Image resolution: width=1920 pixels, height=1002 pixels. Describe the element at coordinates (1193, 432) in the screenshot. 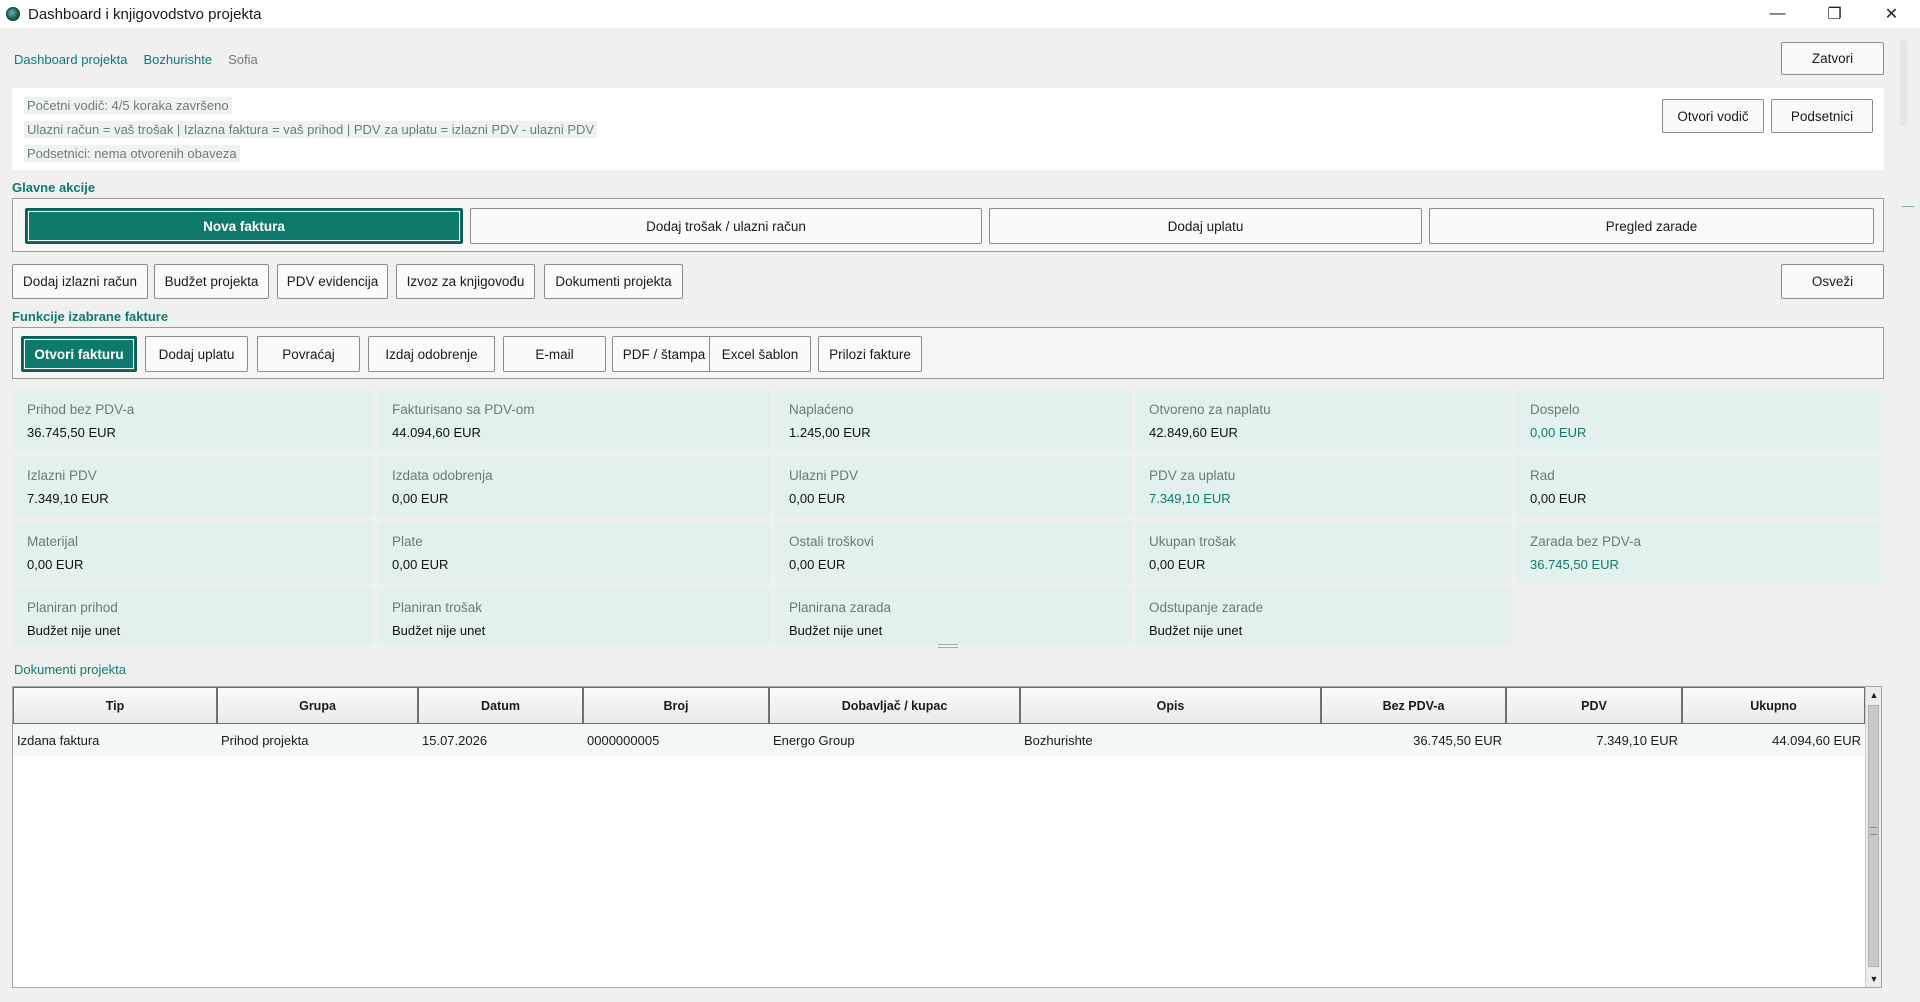

I see `kpi-value: 42.849,60 EUR` at that location.